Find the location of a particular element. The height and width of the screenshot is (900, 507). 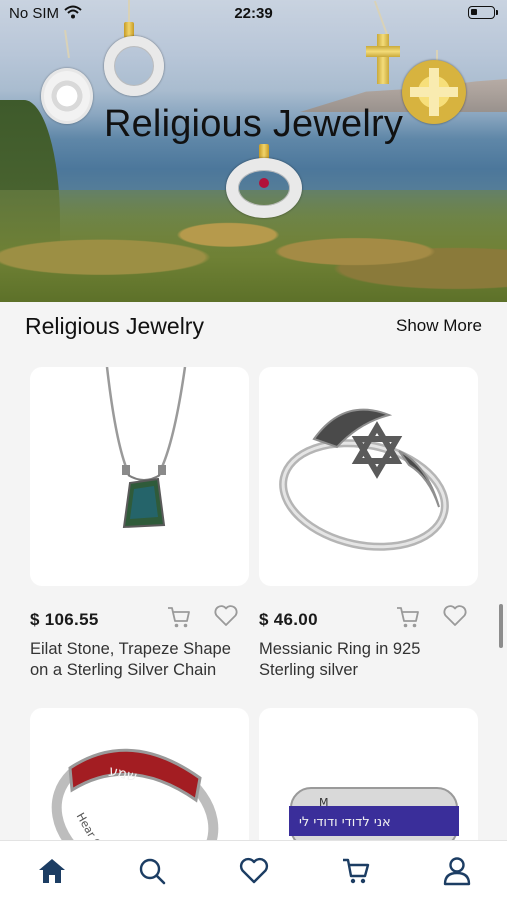

battery-icon is located at coordinates (483, 12).